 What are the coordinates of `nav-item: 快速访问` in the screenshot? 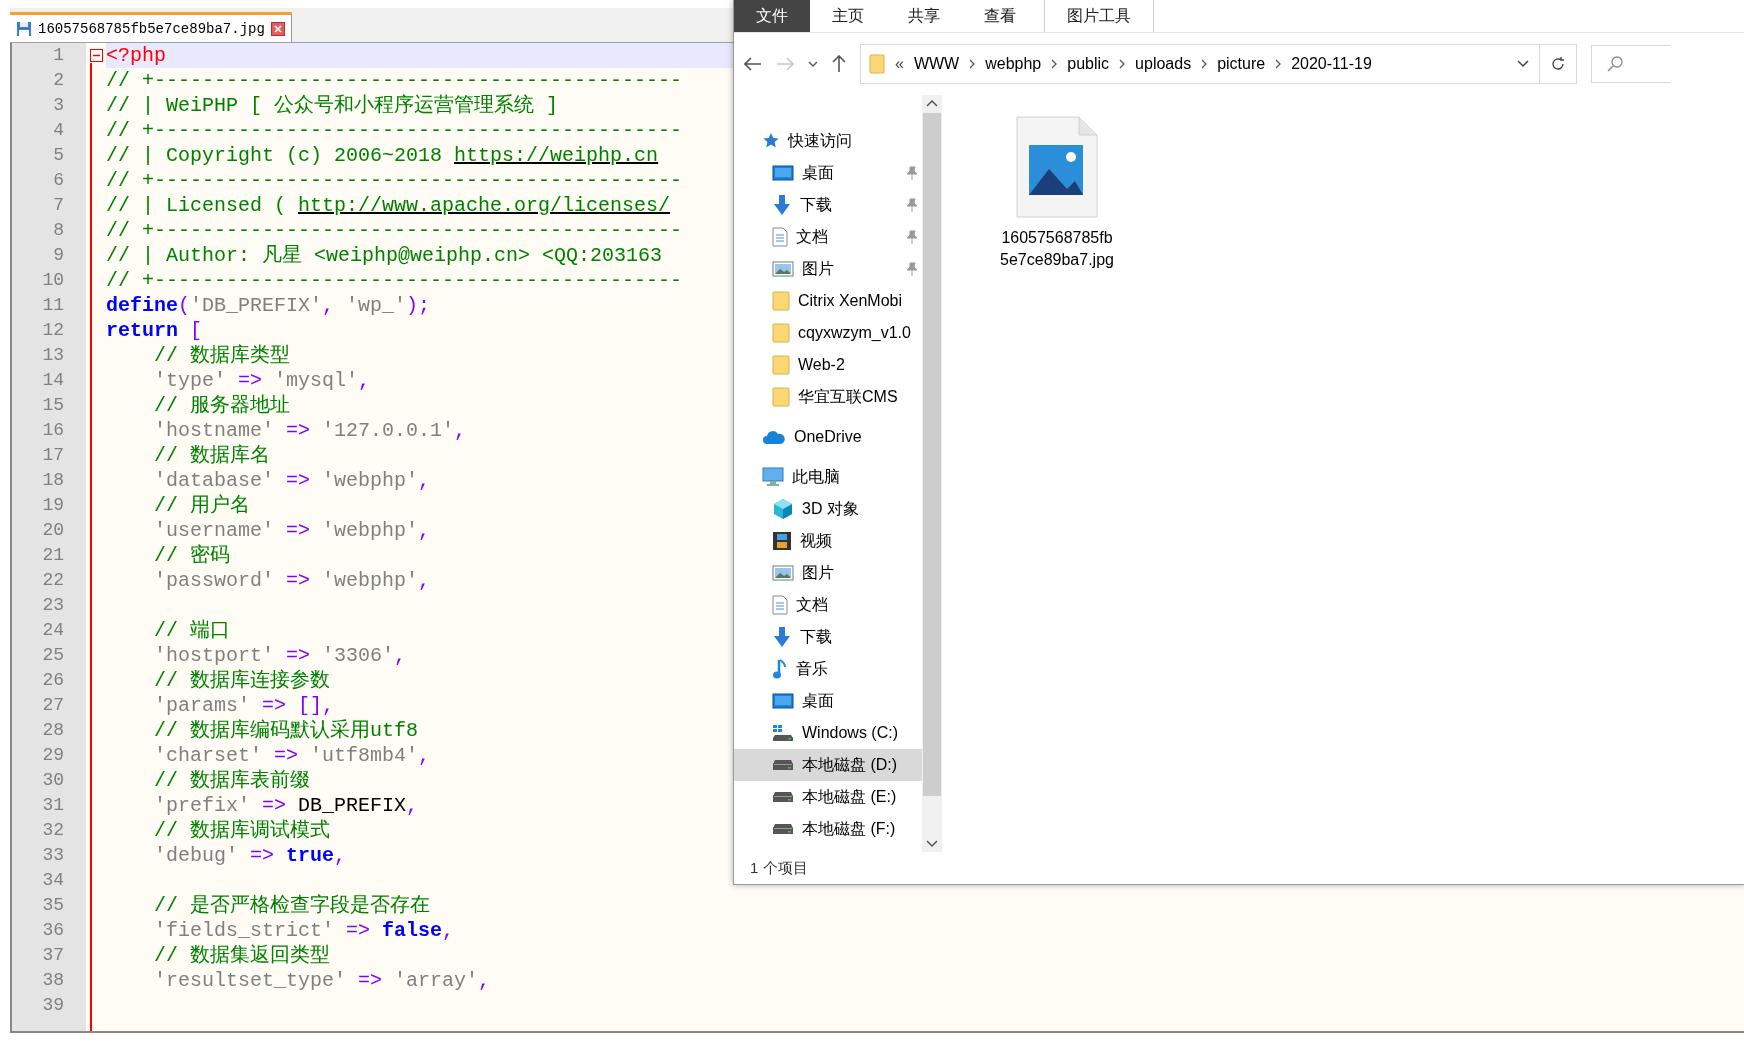 It's located at (828, 141).